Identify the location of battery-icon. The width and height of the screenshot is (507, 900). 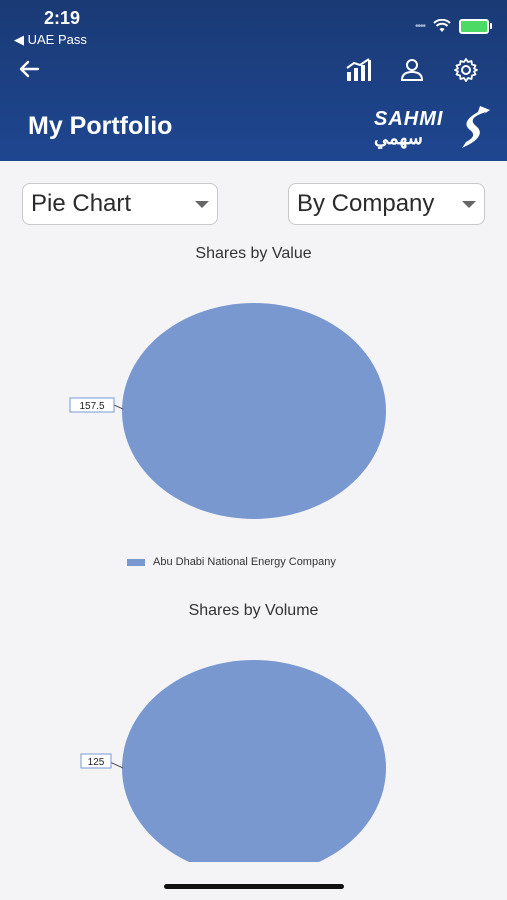
(475, 26).